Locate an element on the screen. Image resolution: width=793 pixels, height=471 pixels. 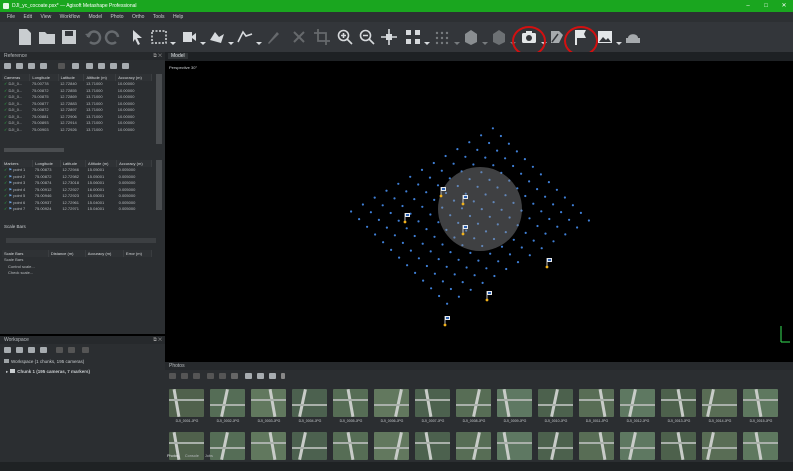
menu-ortho: Ortho is located at coordinates (138, 17).